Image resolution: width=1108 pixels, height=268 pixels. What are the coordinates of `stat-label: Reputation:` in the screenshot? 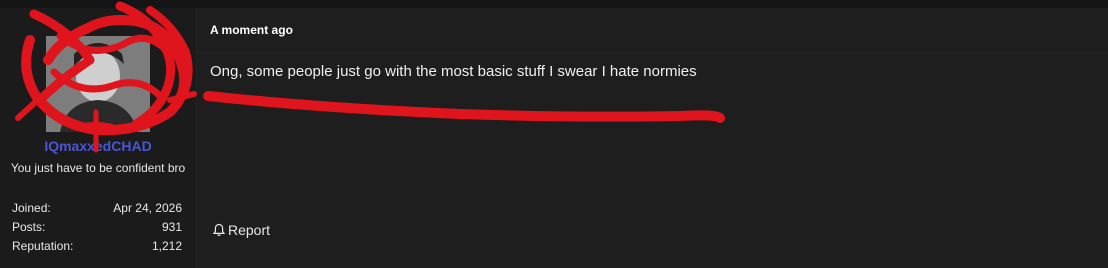 It's located at (43, 246).